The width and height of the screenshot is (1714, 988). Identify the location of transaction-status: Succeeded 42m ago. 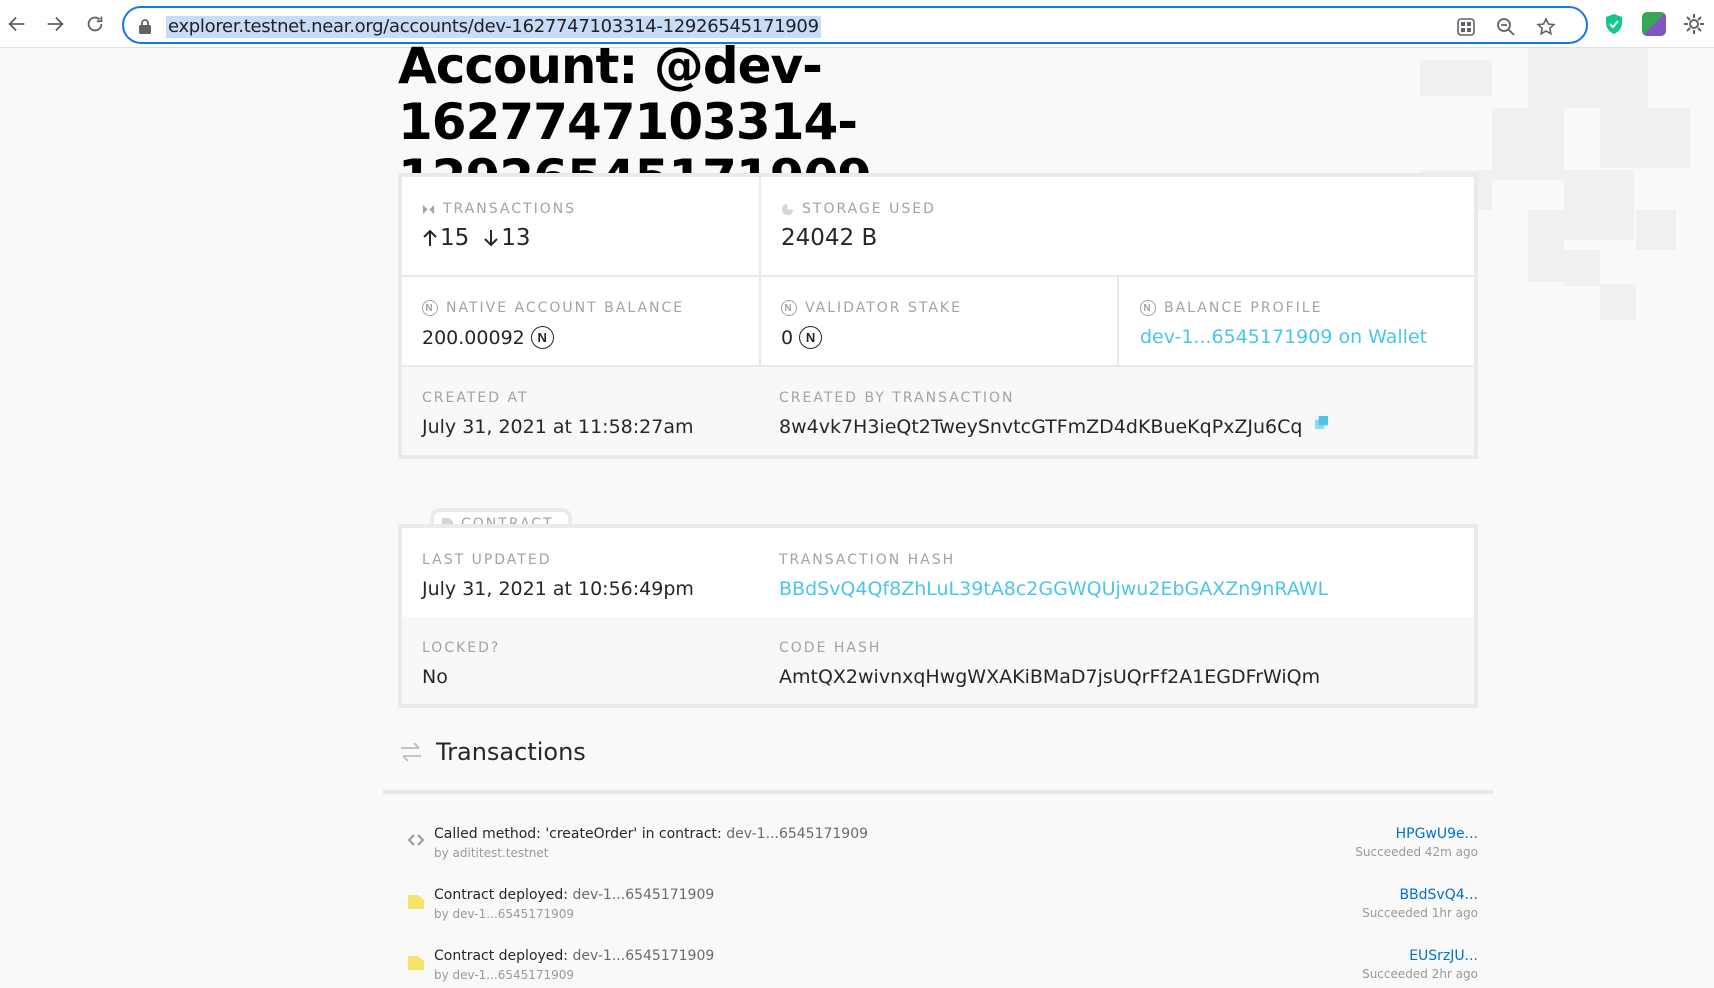
(1416, 852).